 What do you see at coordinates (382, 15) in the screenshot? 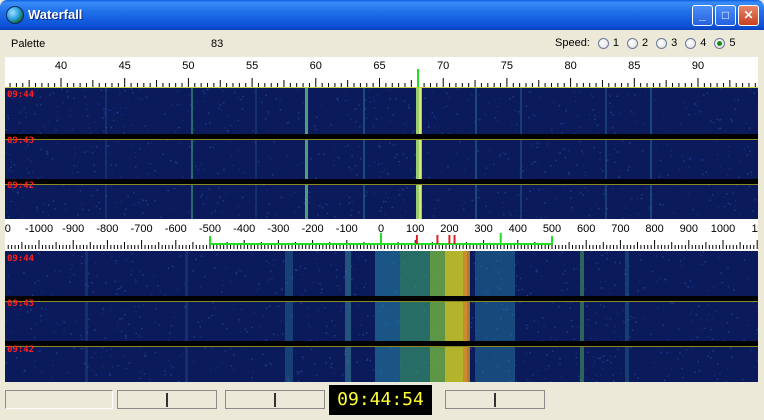
I see `title-bar: Waterfall _ □ ✕` at bounding box center [382, 15].